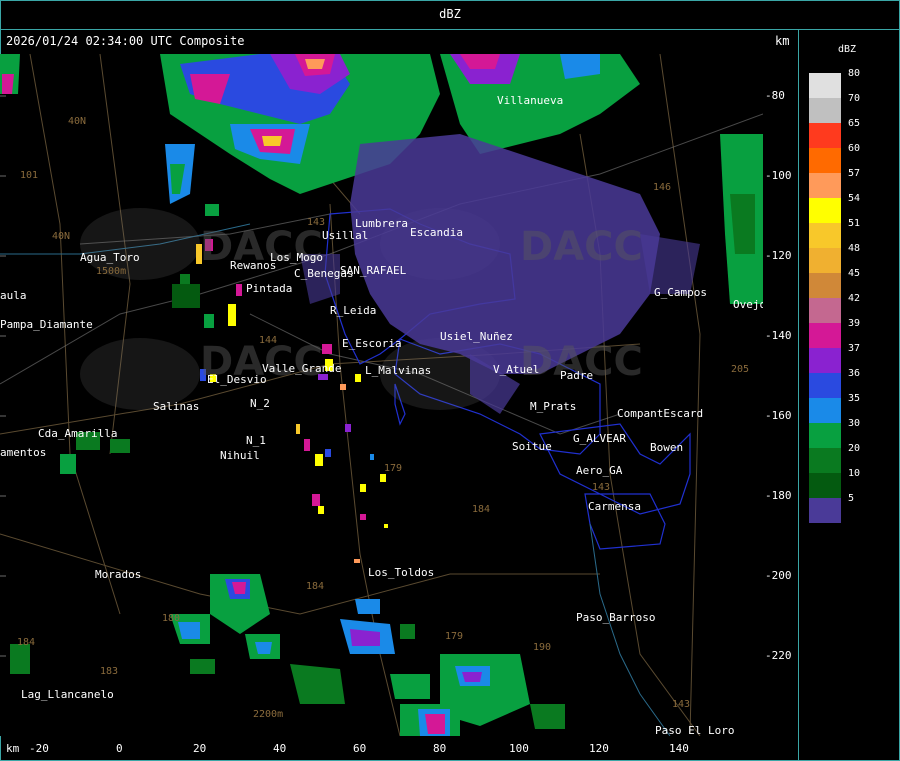  What do you see at coordinates (200, 748) in the screenshot?
I see `x-tick-label: 20` at bounding box center [200, 748].